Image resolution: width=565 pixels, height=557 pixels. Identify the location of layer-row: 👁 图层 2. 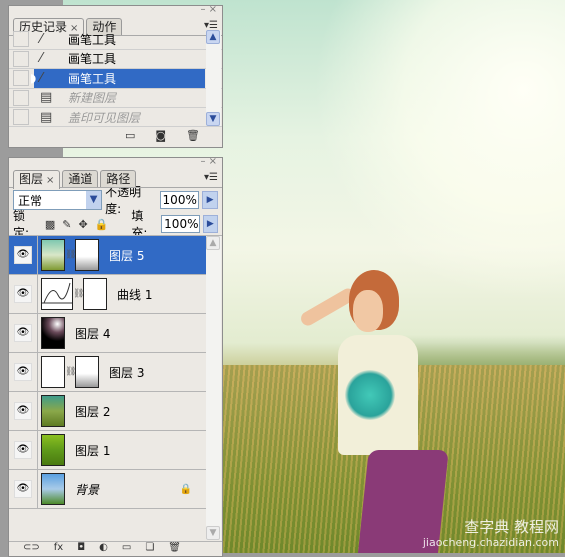
(107, 411).